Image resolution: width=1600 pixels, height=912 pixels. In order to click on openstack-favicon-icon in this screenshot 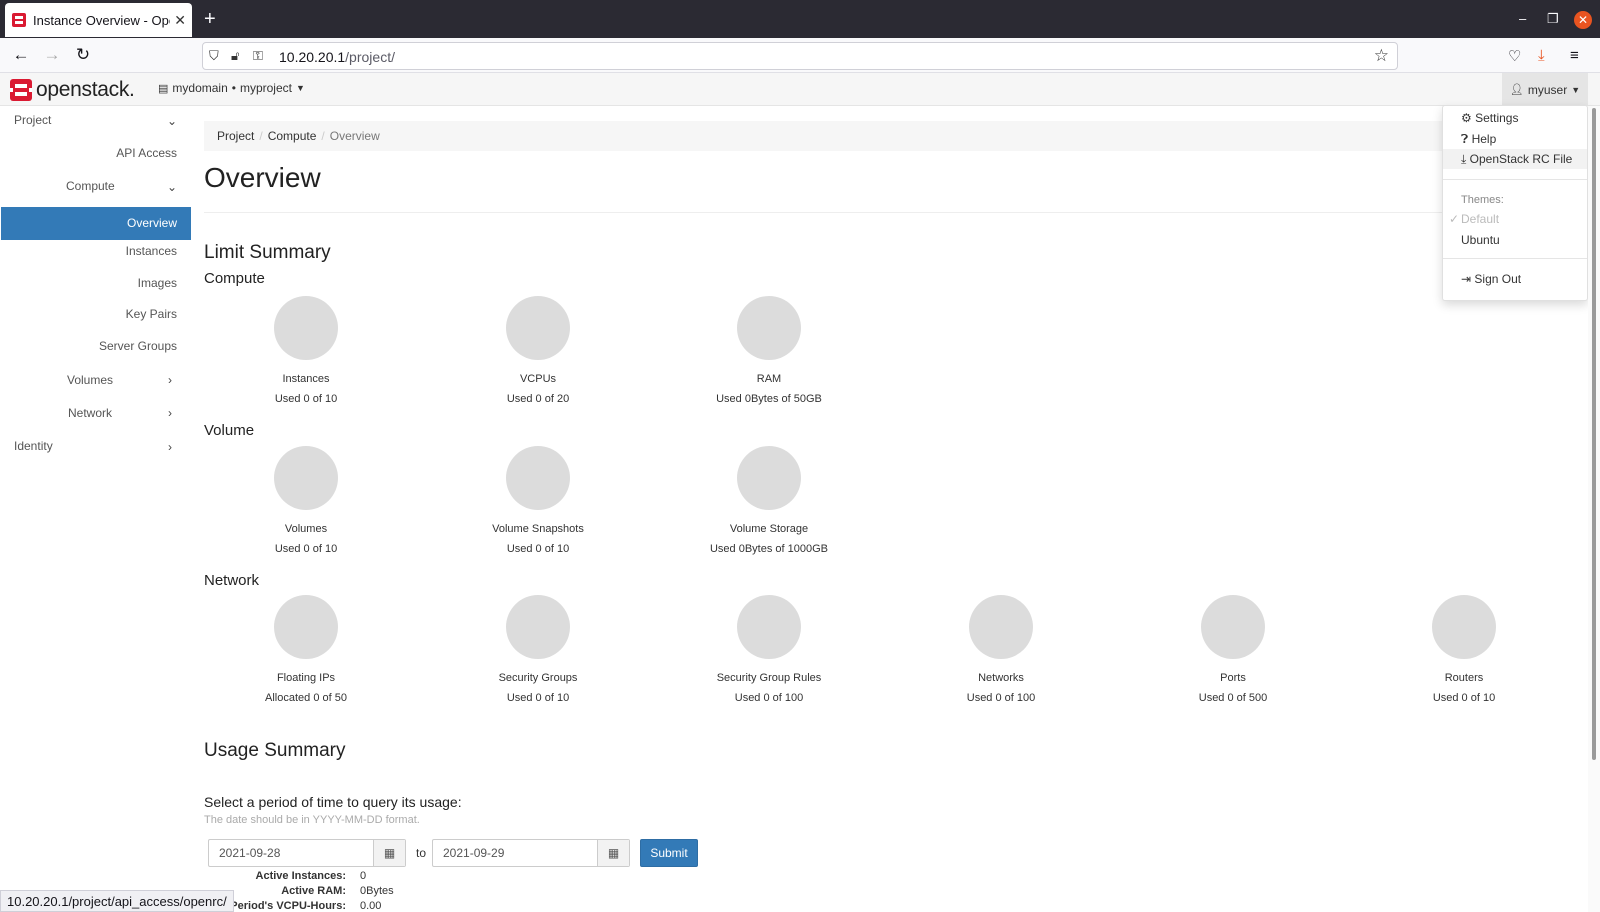, I will do `click(19, 20)`.